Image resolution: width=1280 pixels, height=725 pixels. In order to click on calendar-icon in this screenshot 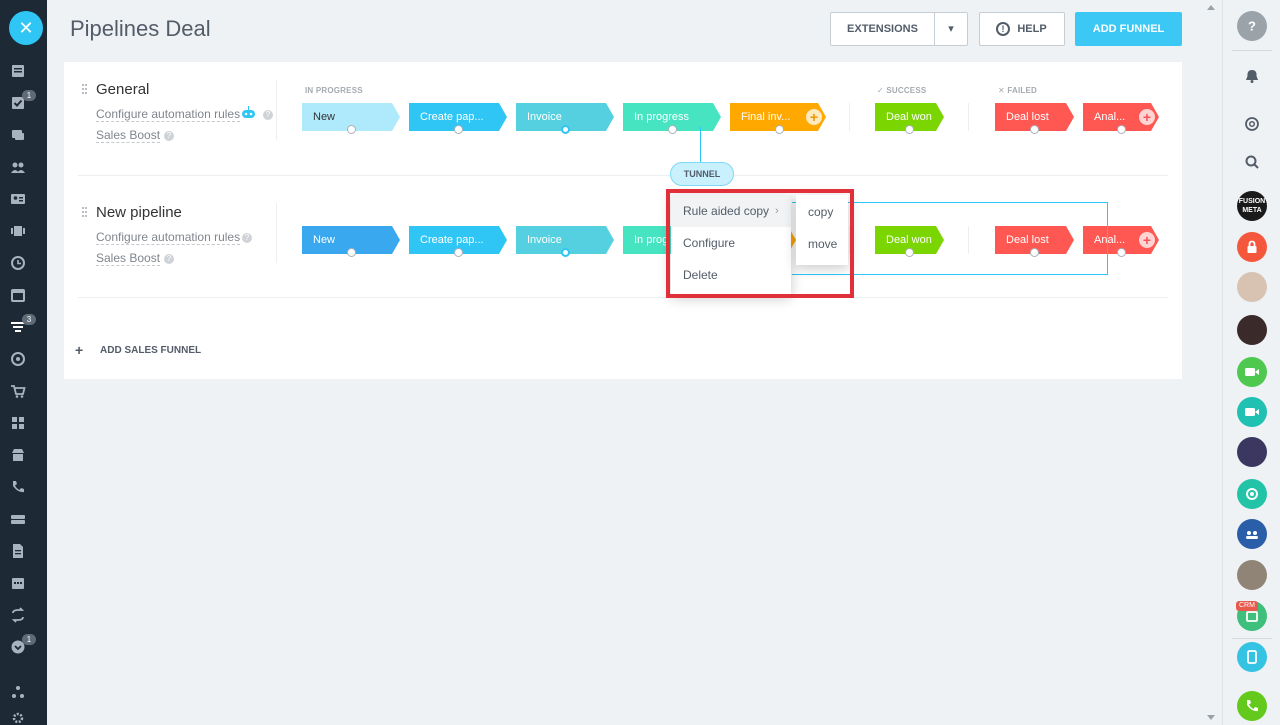, I will do `click(18, 295)`.